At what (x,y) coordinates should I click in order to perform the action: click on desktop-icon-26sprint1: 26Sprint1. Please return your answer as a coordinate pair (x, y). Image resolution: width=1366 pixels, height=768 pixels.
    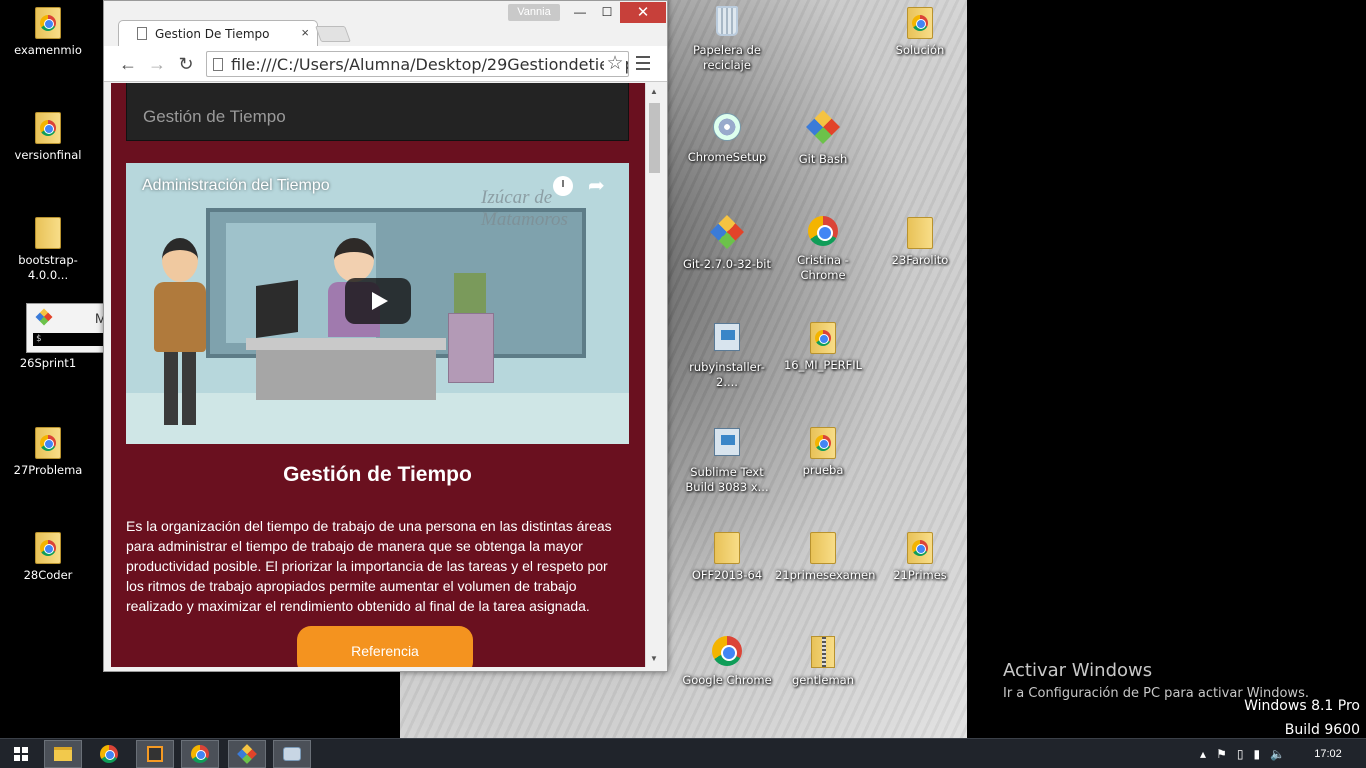
    Looking at the image, I should click on (48, 363).